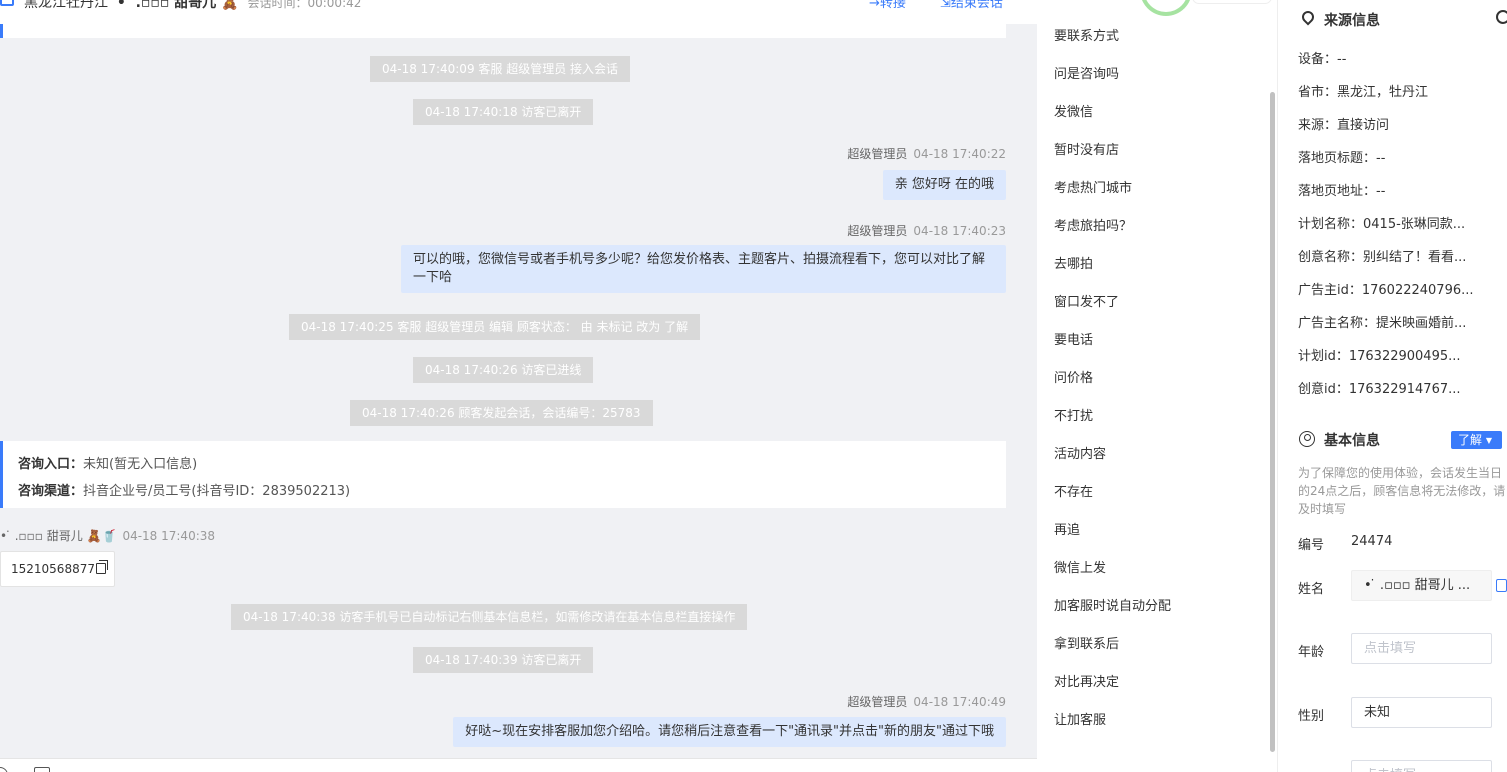  What do you see at coordinates (1080, 718) in the screenshot?
I see `quick-phrase-item: 让加客服` at bounding box center [1080, 718].